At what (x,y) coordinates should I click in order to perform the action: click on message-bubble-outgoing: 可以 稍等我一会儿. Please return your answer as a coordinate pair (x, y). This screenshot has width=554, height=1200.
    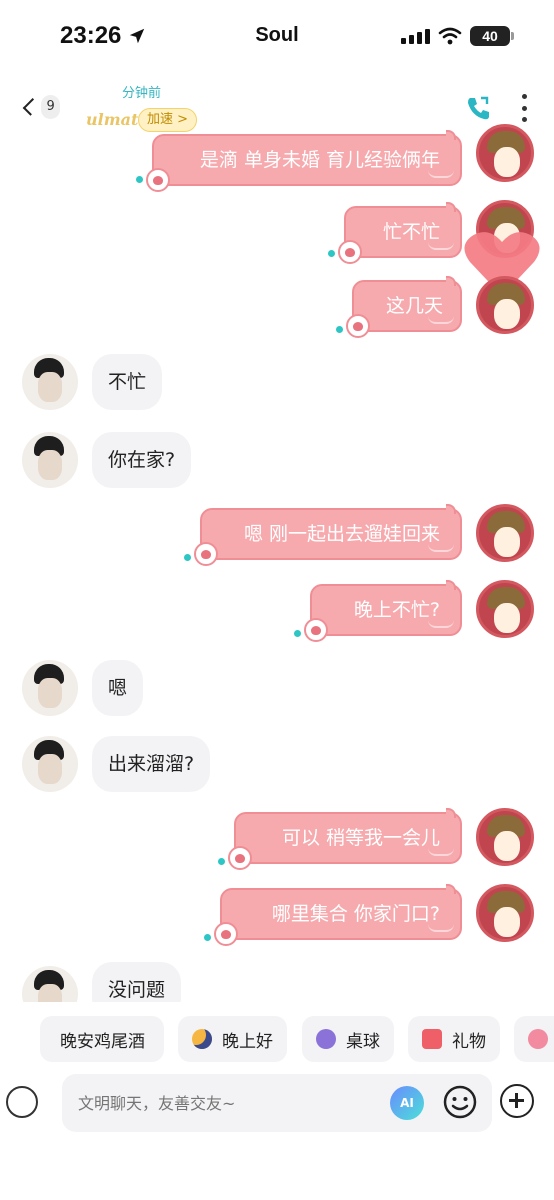
    Looking at the image, I should click on (345, 839).